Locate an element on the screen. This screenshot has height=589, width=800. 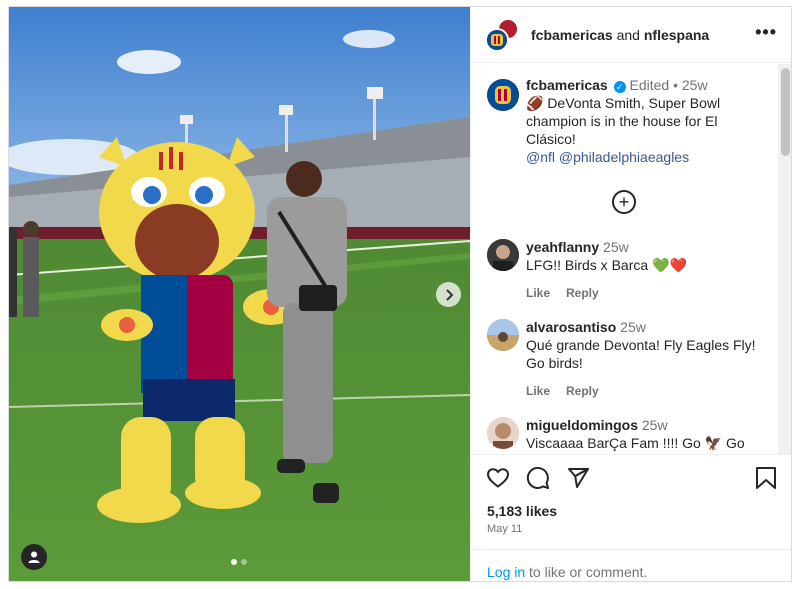
caption-time: 25w is located at coordinates (695, 85).